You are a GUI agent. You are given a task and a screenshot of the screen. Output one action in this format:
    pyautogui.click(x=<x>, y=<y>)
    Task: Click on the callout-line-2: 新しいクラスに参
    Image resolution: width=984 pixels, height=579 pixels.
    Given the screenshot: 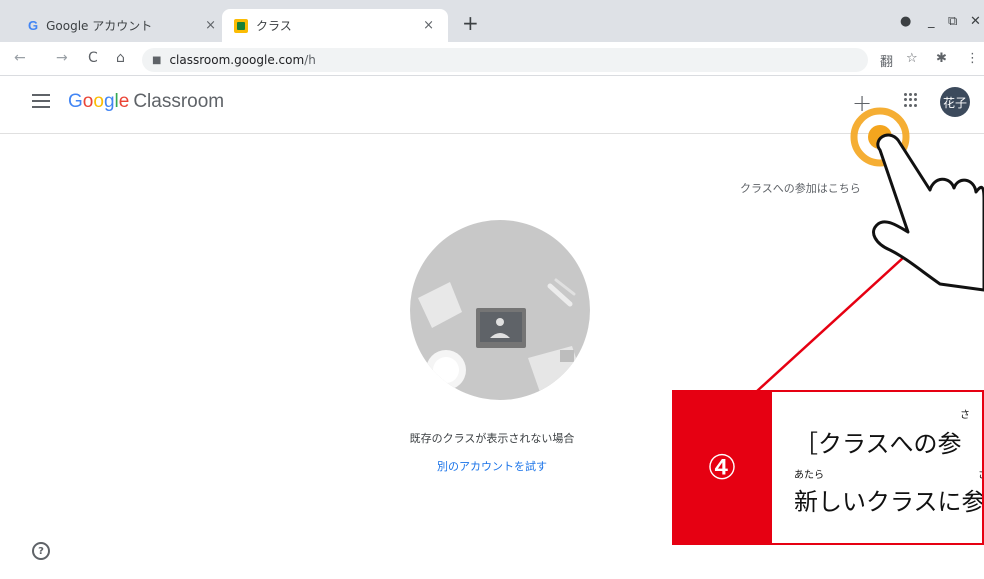 What is the action you would take?
    pyautogui.click(x=889, y=502)
    